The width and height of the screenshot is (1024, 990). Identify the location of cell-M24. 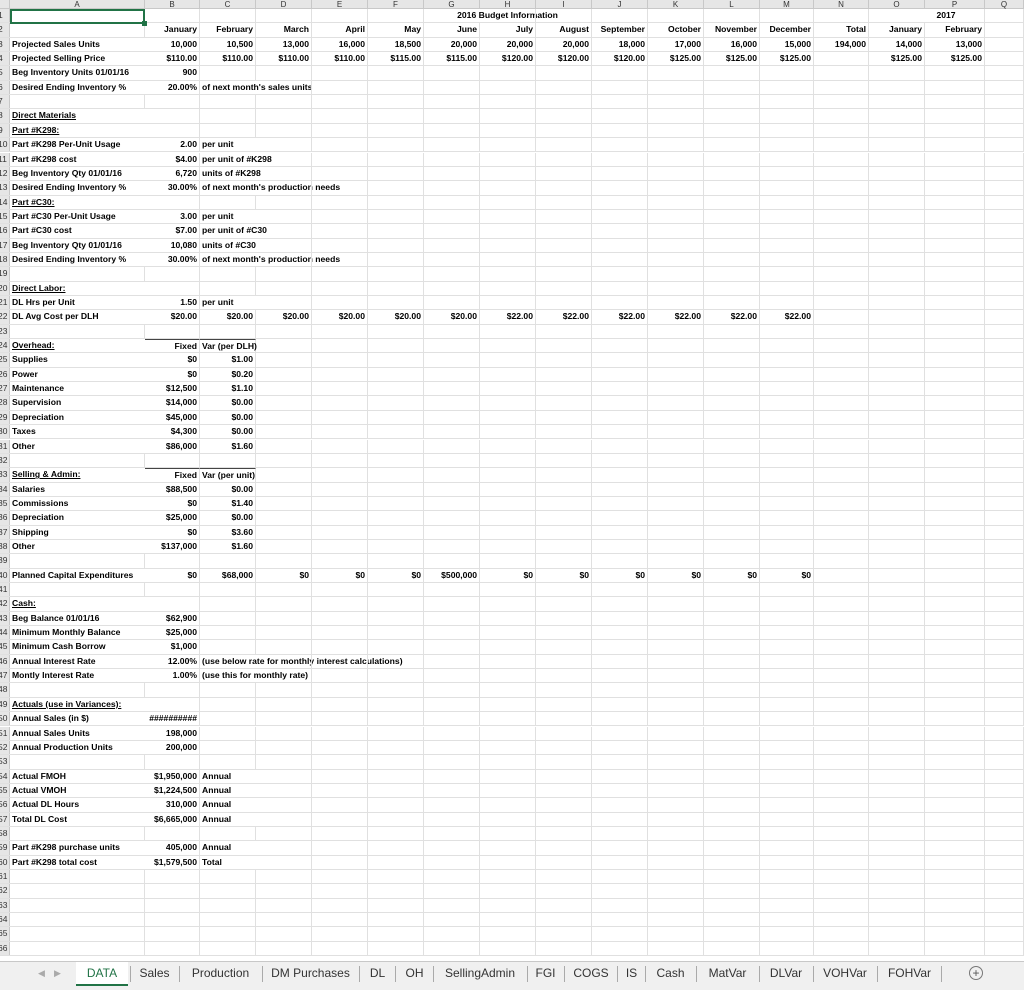
(787, 346).